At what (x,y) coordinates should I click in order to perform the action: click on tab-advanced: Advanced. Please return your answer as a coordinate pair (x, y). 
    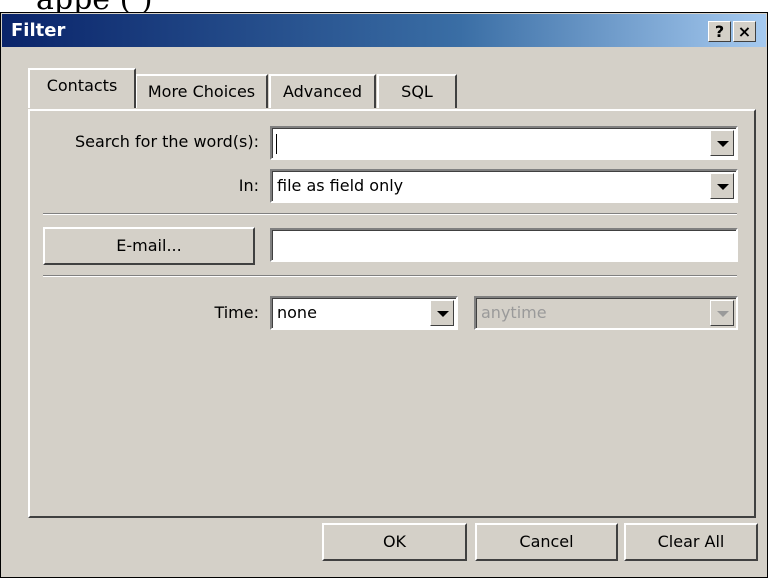
    Looking at the image, I should click on (322, 91).